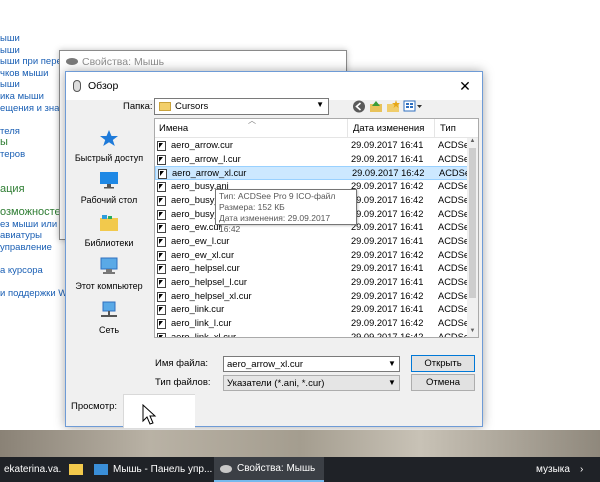  Describe the element at coordinates (472, 332) in the screenshot. I see `scroll-down-icon: ▼` at that location.